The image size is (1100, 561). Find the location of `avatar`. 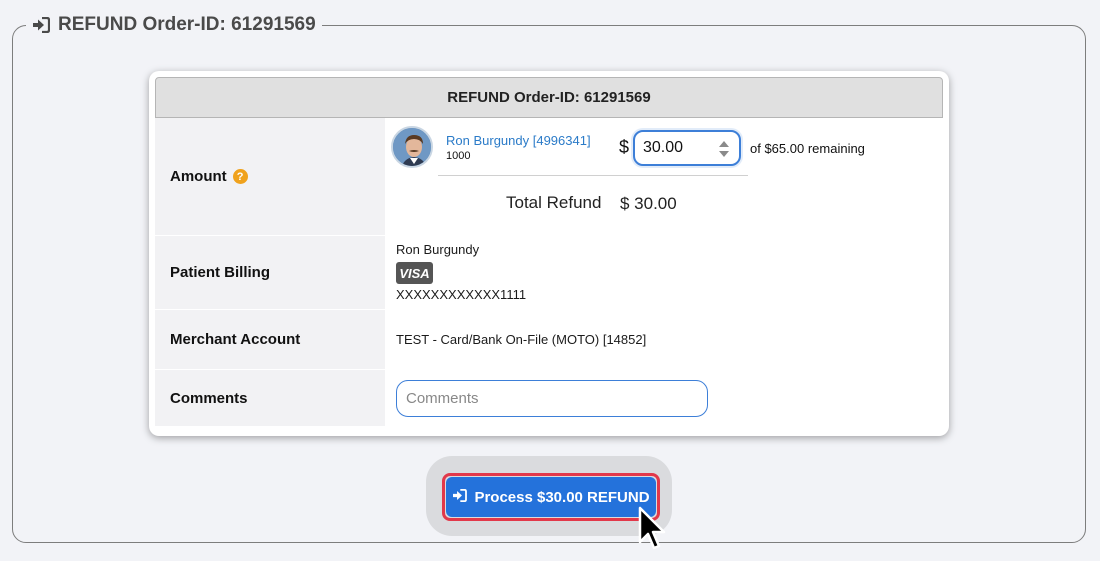

avatar is located at coordinates (412, 147).